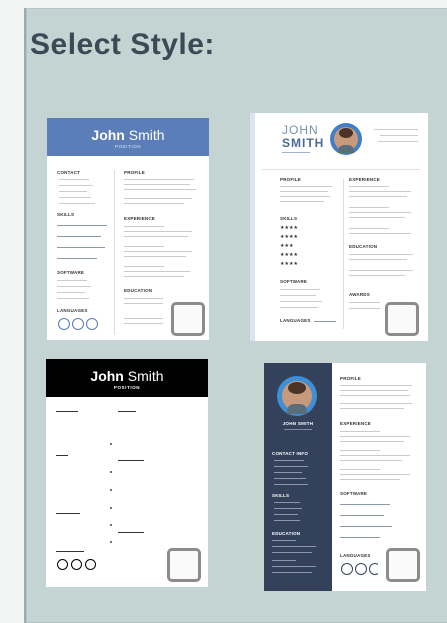  I want to click on section-awards: AWARDS, so click(359, 294).